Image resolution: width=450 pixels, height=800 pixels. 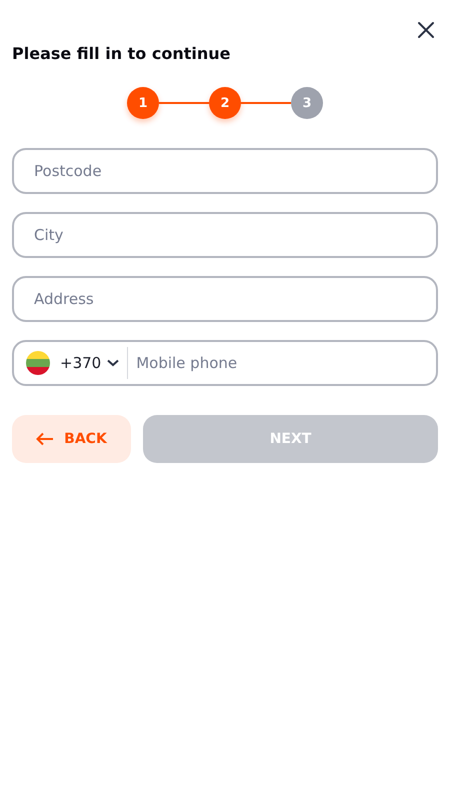 What do you see at coordinates (122, 53) in the screenshot?
I see `form-title: Please fill in to continue` at bounding box center [122, 53].